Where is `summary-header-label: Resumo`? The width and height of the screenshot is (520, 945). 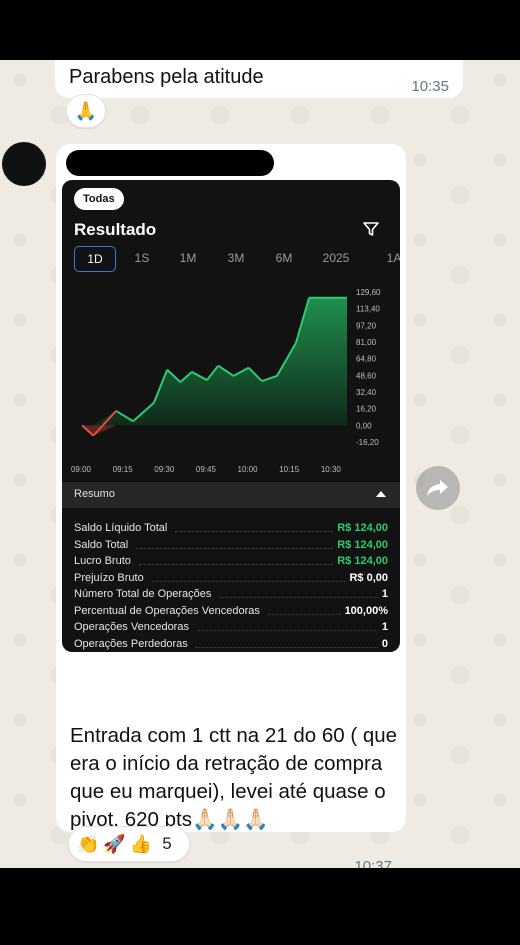
summary-header-label: Resumo is located at coordinates (94, 494).